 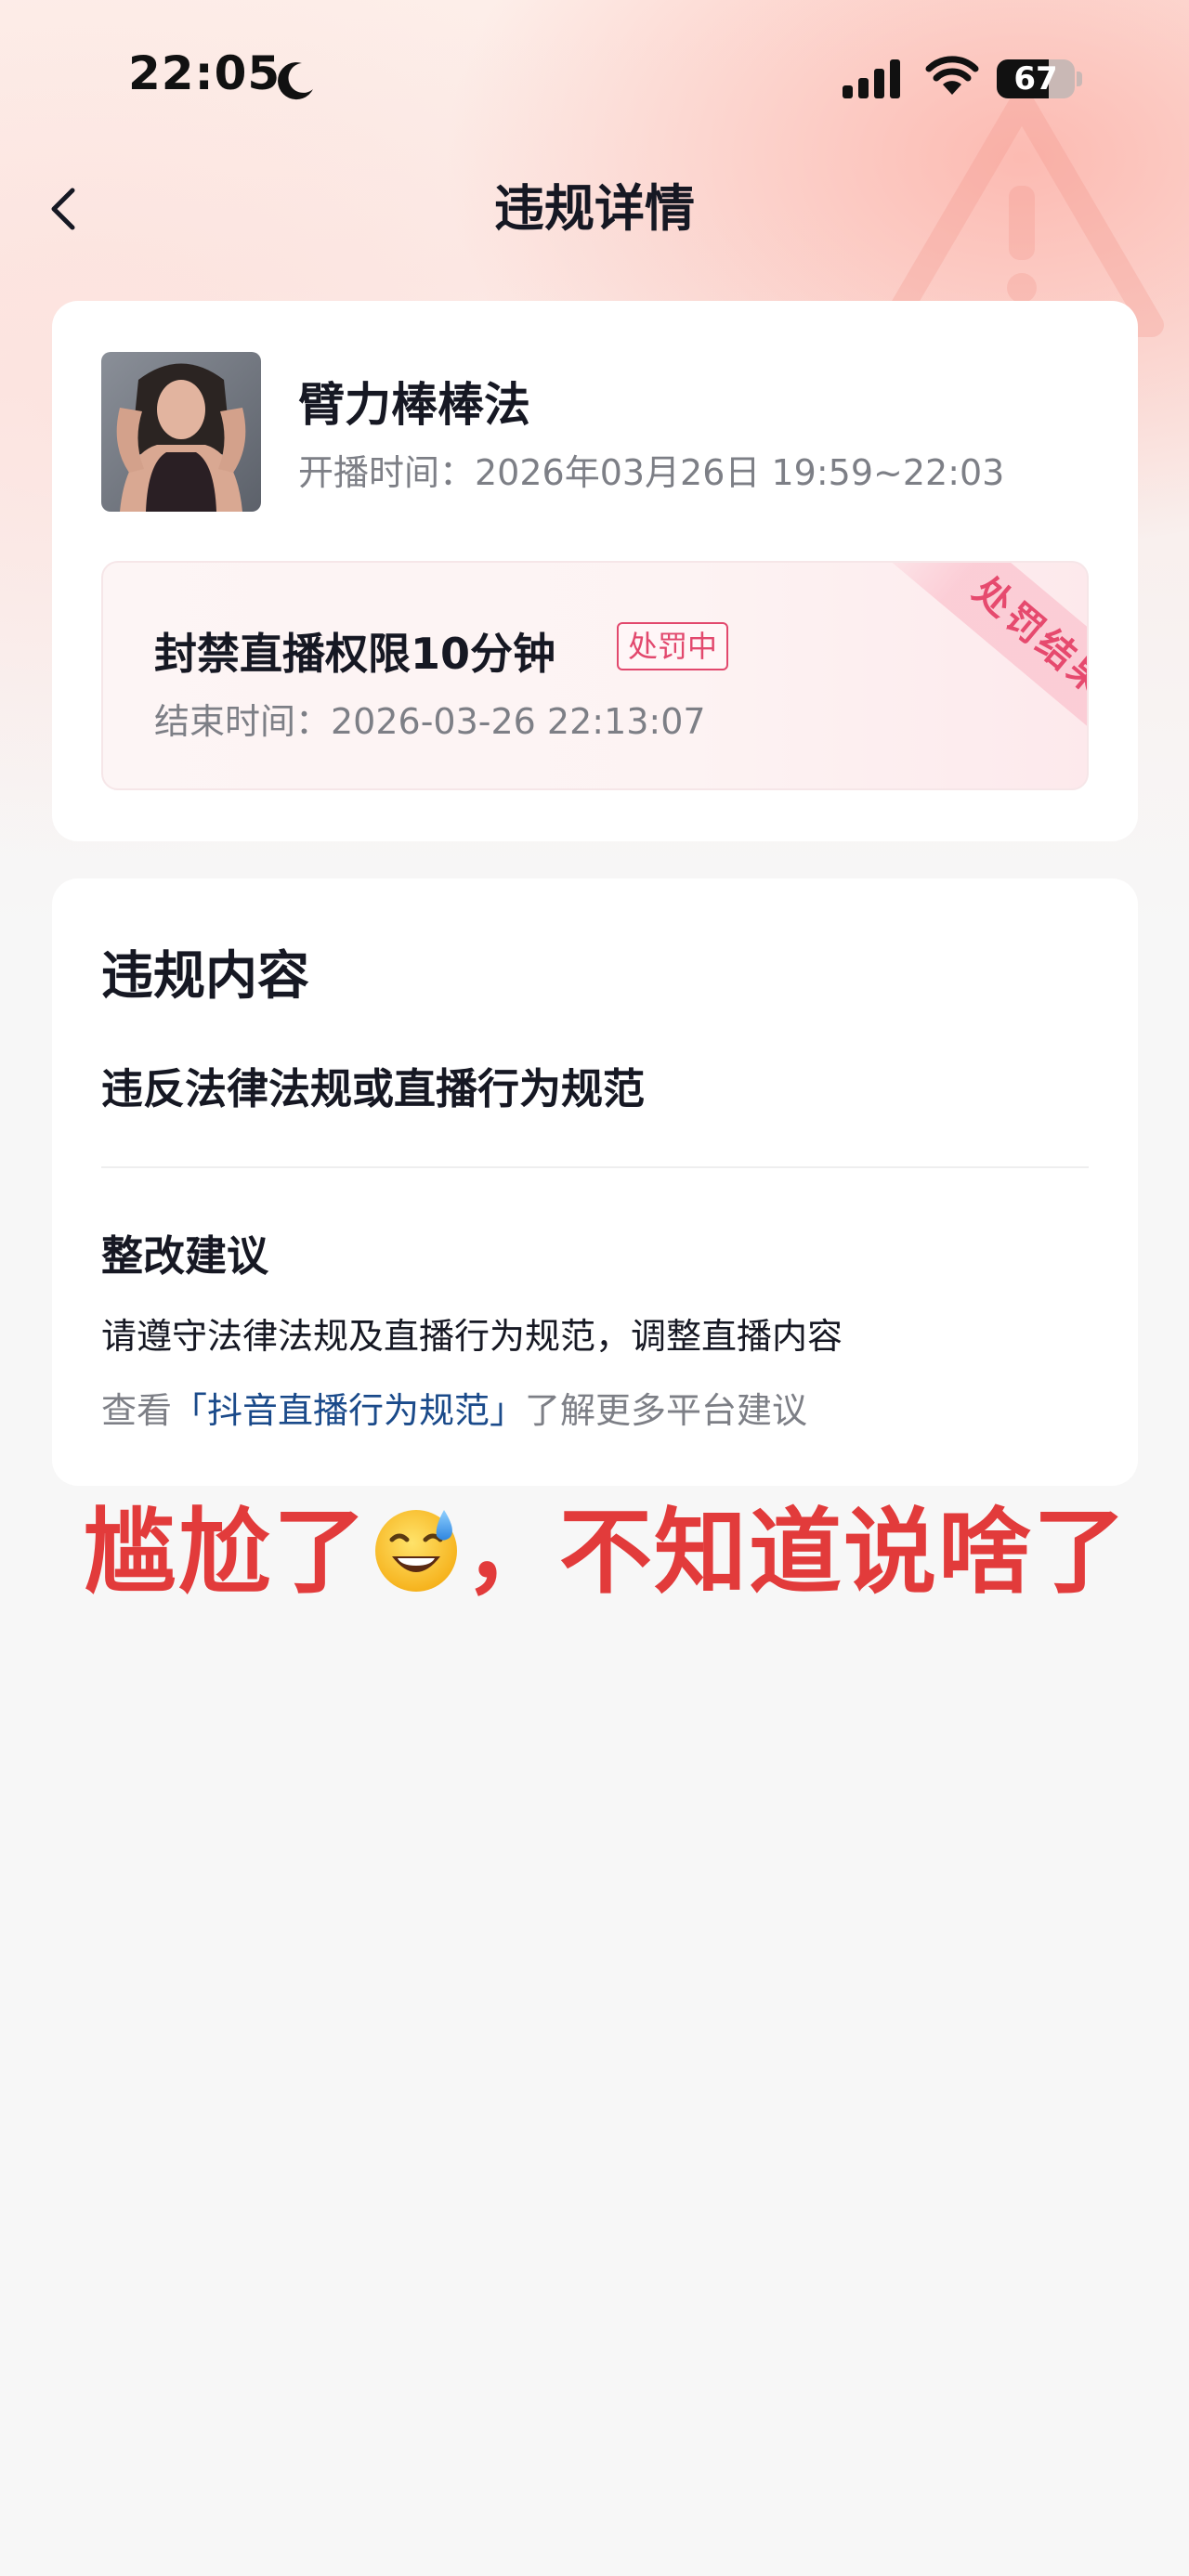 I want to click on page-title: 违规详情, so click(x=594, y=208).